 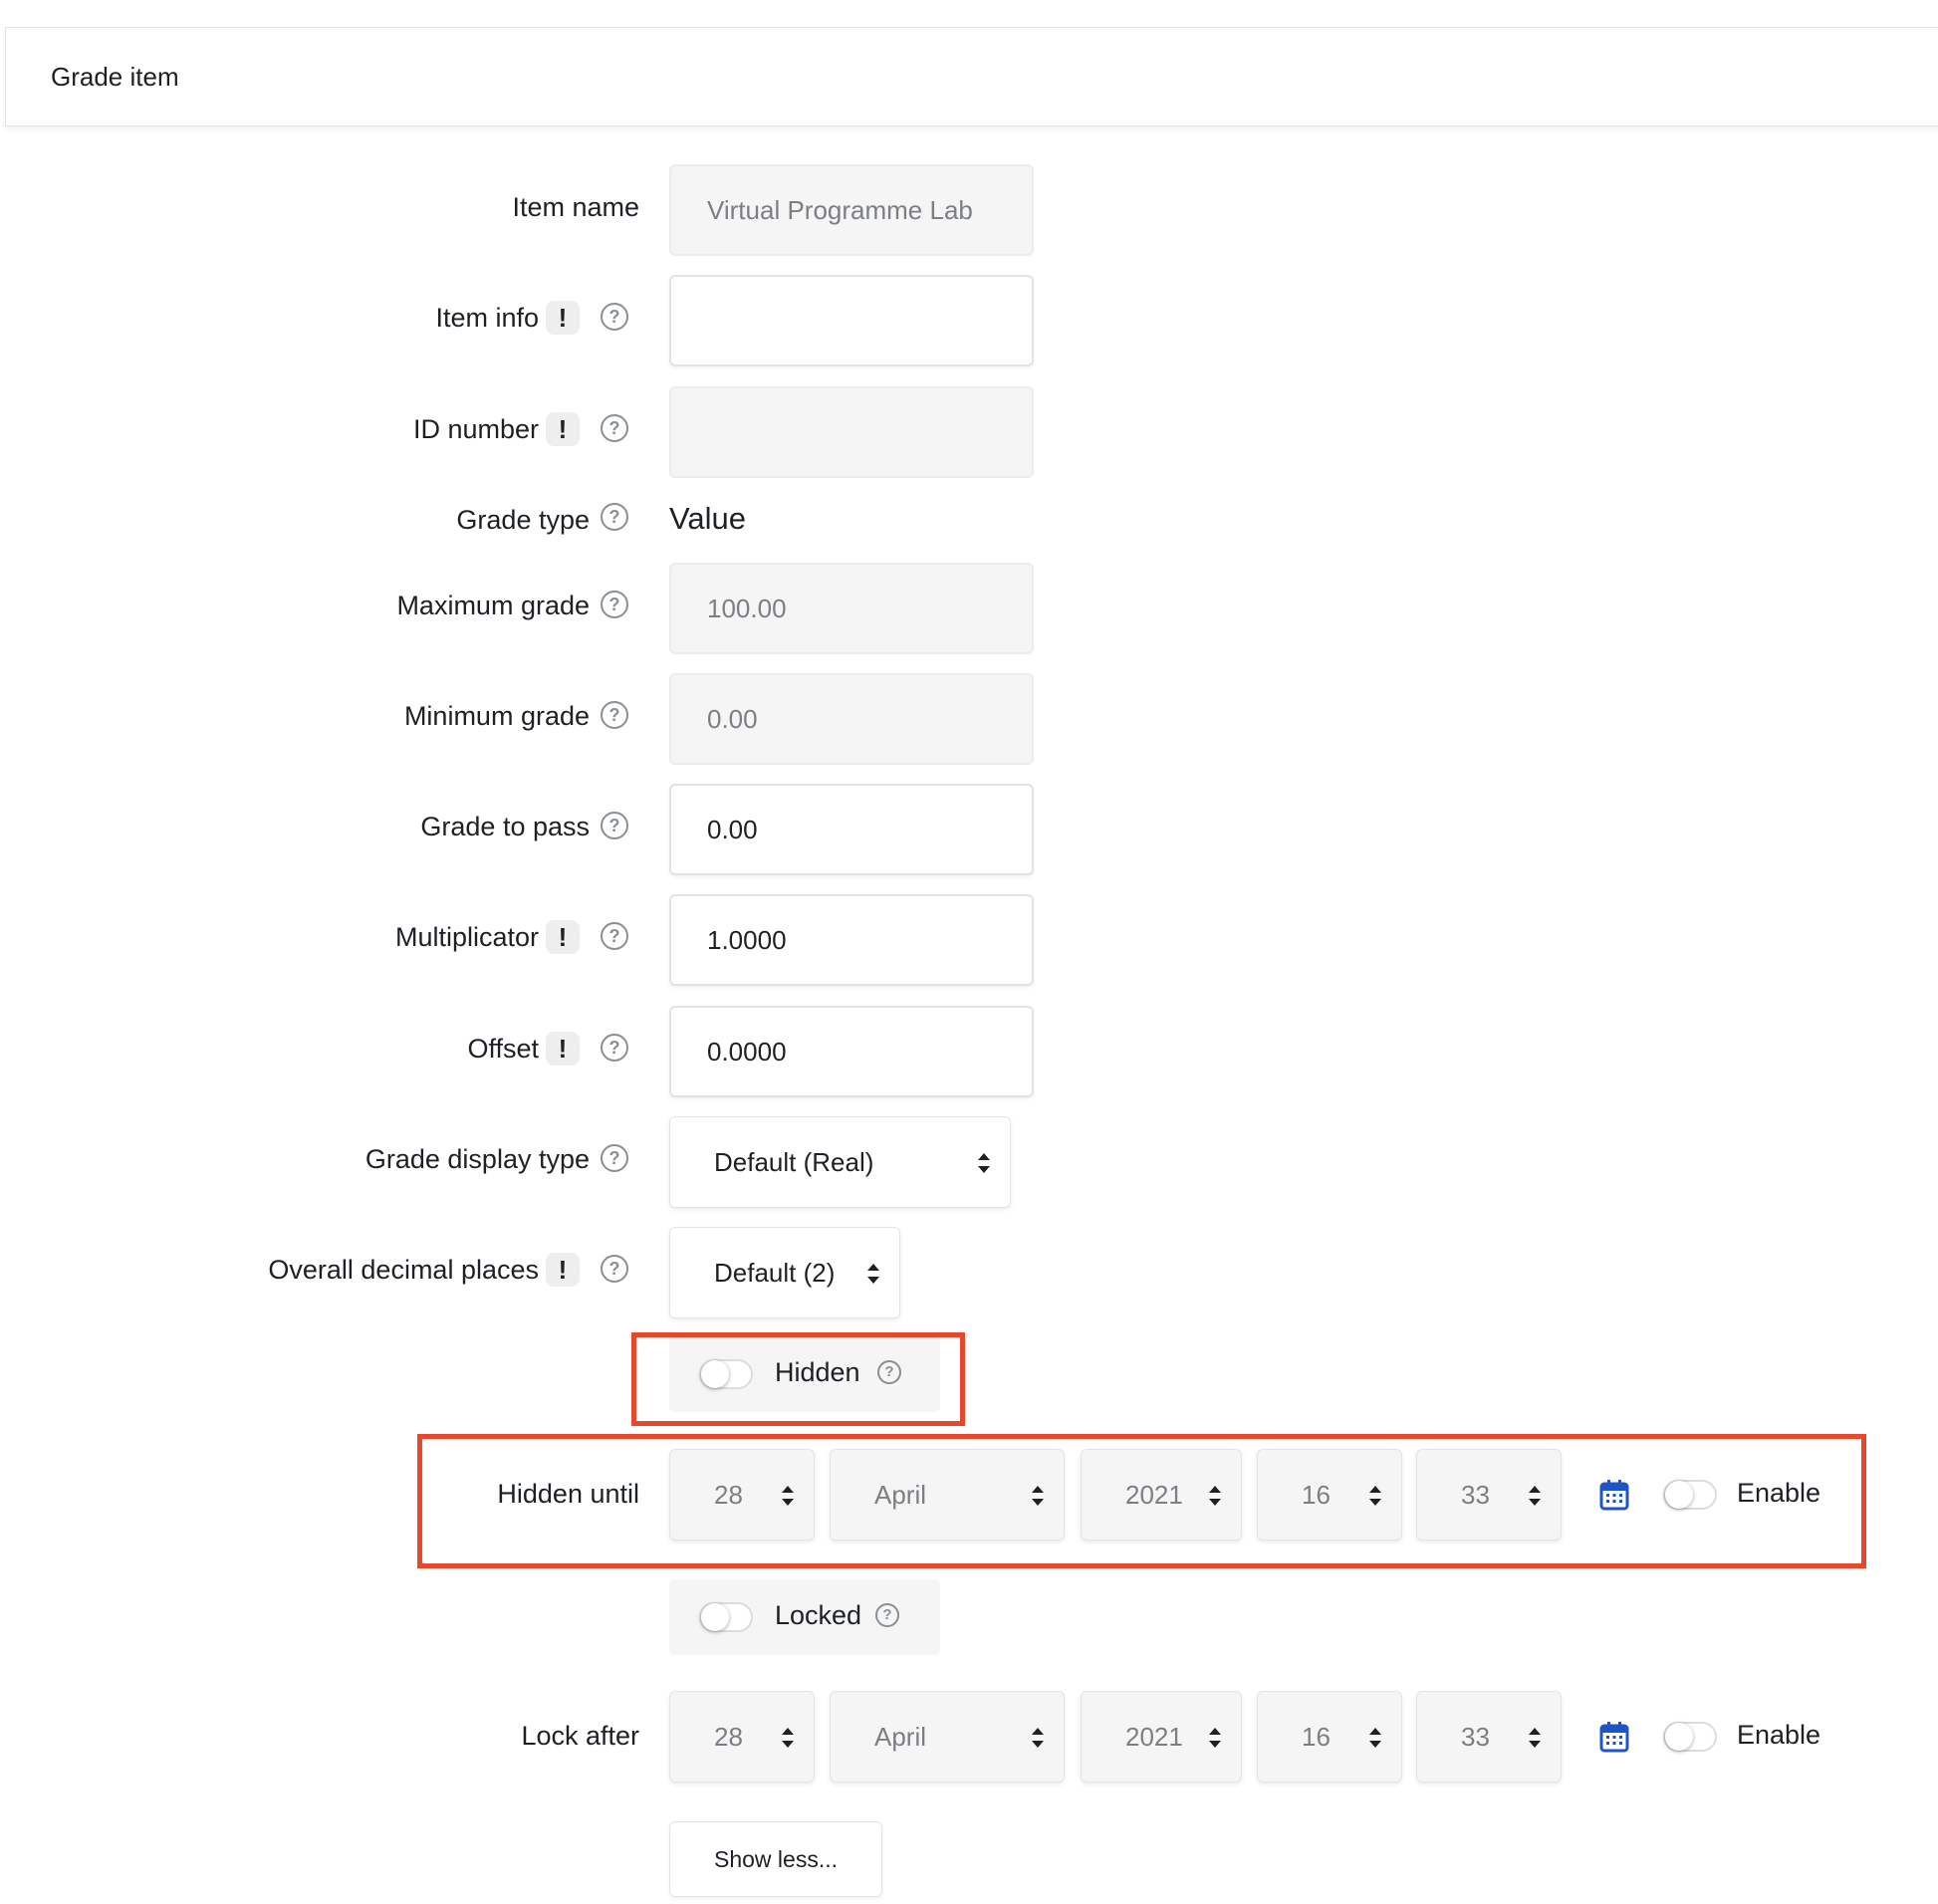 I want to click on lock-after-day-select: 28, so click(x=742, y=1737).